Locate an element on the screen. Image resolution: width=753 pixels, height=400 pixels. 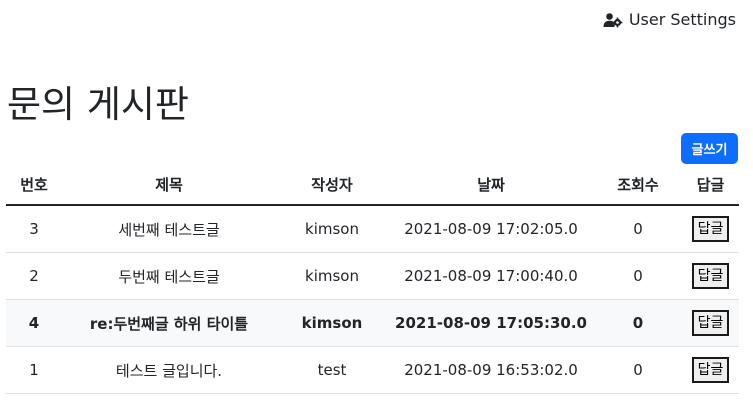
users-cog-icon is located at coordinates (613, 20).